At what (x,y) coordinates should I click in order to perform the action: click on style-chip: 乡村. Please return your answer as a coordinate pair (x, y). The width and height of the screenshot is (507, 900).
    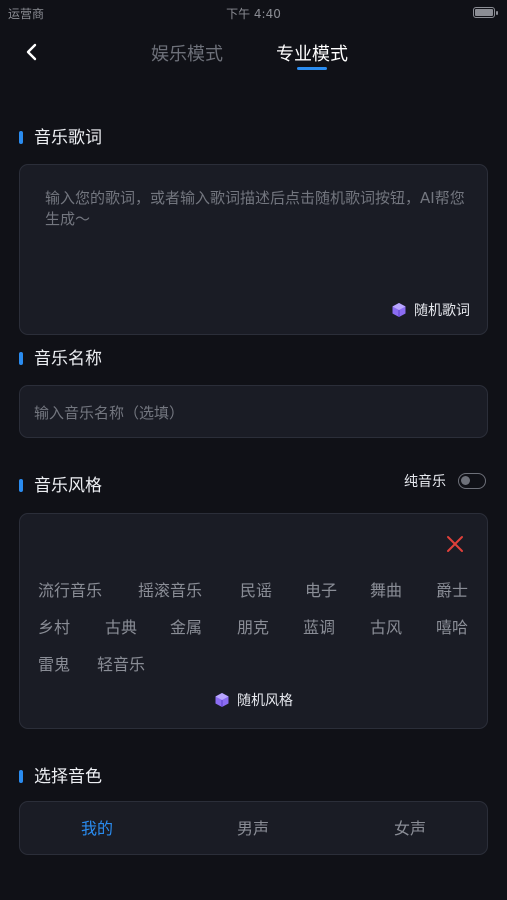
    Looking at the image, I should click on (54, 626).